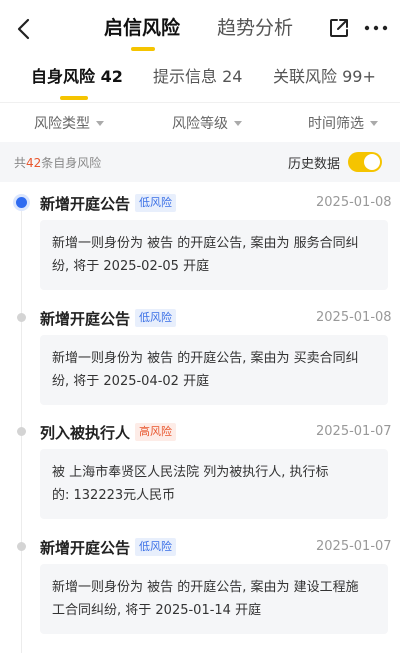 Image resolution: width=400 pixels, height=653 pixels. I want to click on active-tab-indicator, so click(143, 49).